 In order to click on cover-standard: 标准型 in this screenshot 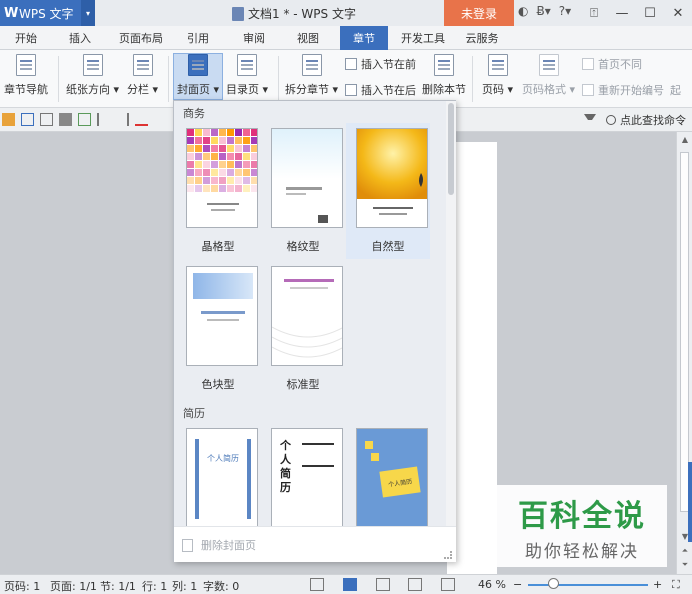, I will do `click(303, 329)`.